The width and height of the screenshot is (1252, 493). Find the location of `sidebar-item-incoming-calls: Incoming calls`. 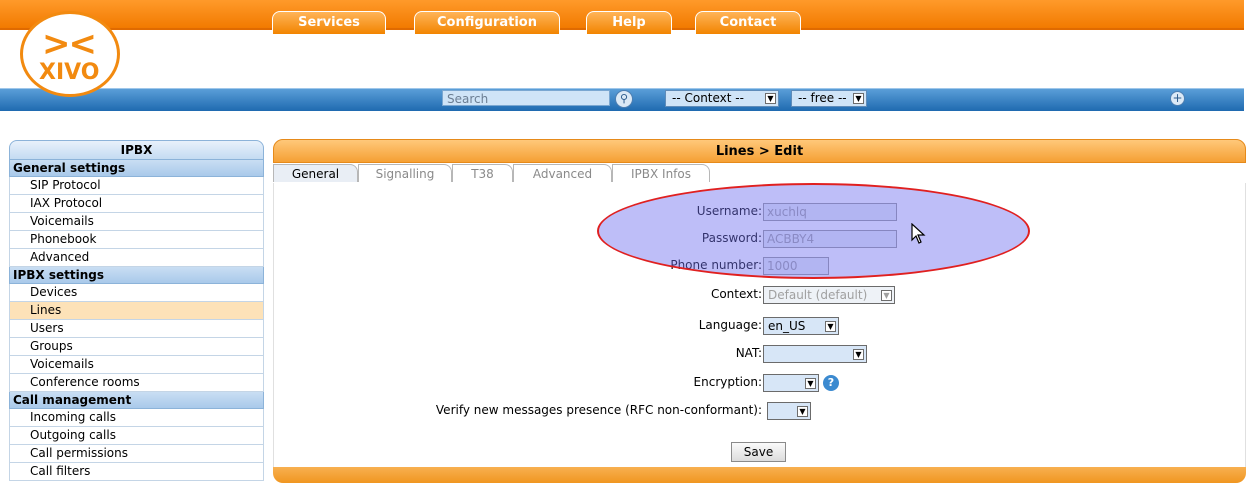

sidebar-item-incoming-calls: Incoming calls is located at coordinates (136, 418).